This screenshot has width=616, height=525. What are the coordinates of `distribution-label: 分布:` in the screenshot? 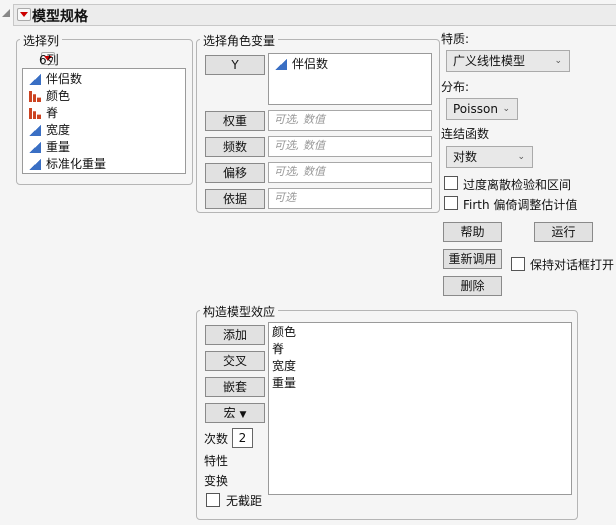 It's located at (455, 87).